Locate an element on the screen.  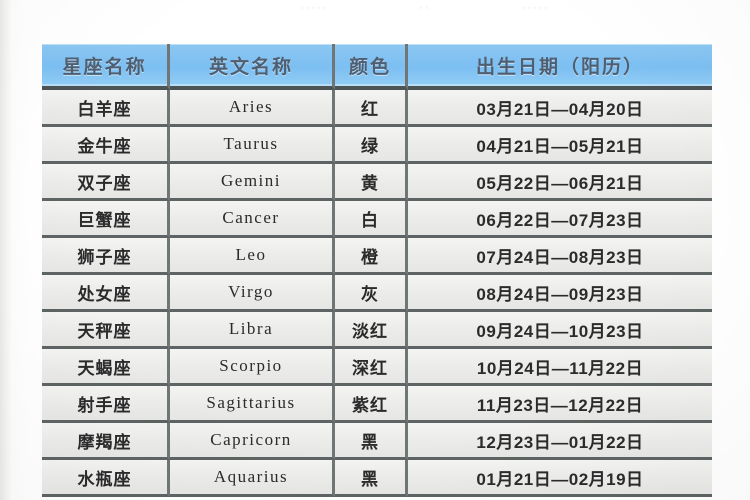
cell-date: 11月23日—12月22日 is located at coordinates (560, 404).